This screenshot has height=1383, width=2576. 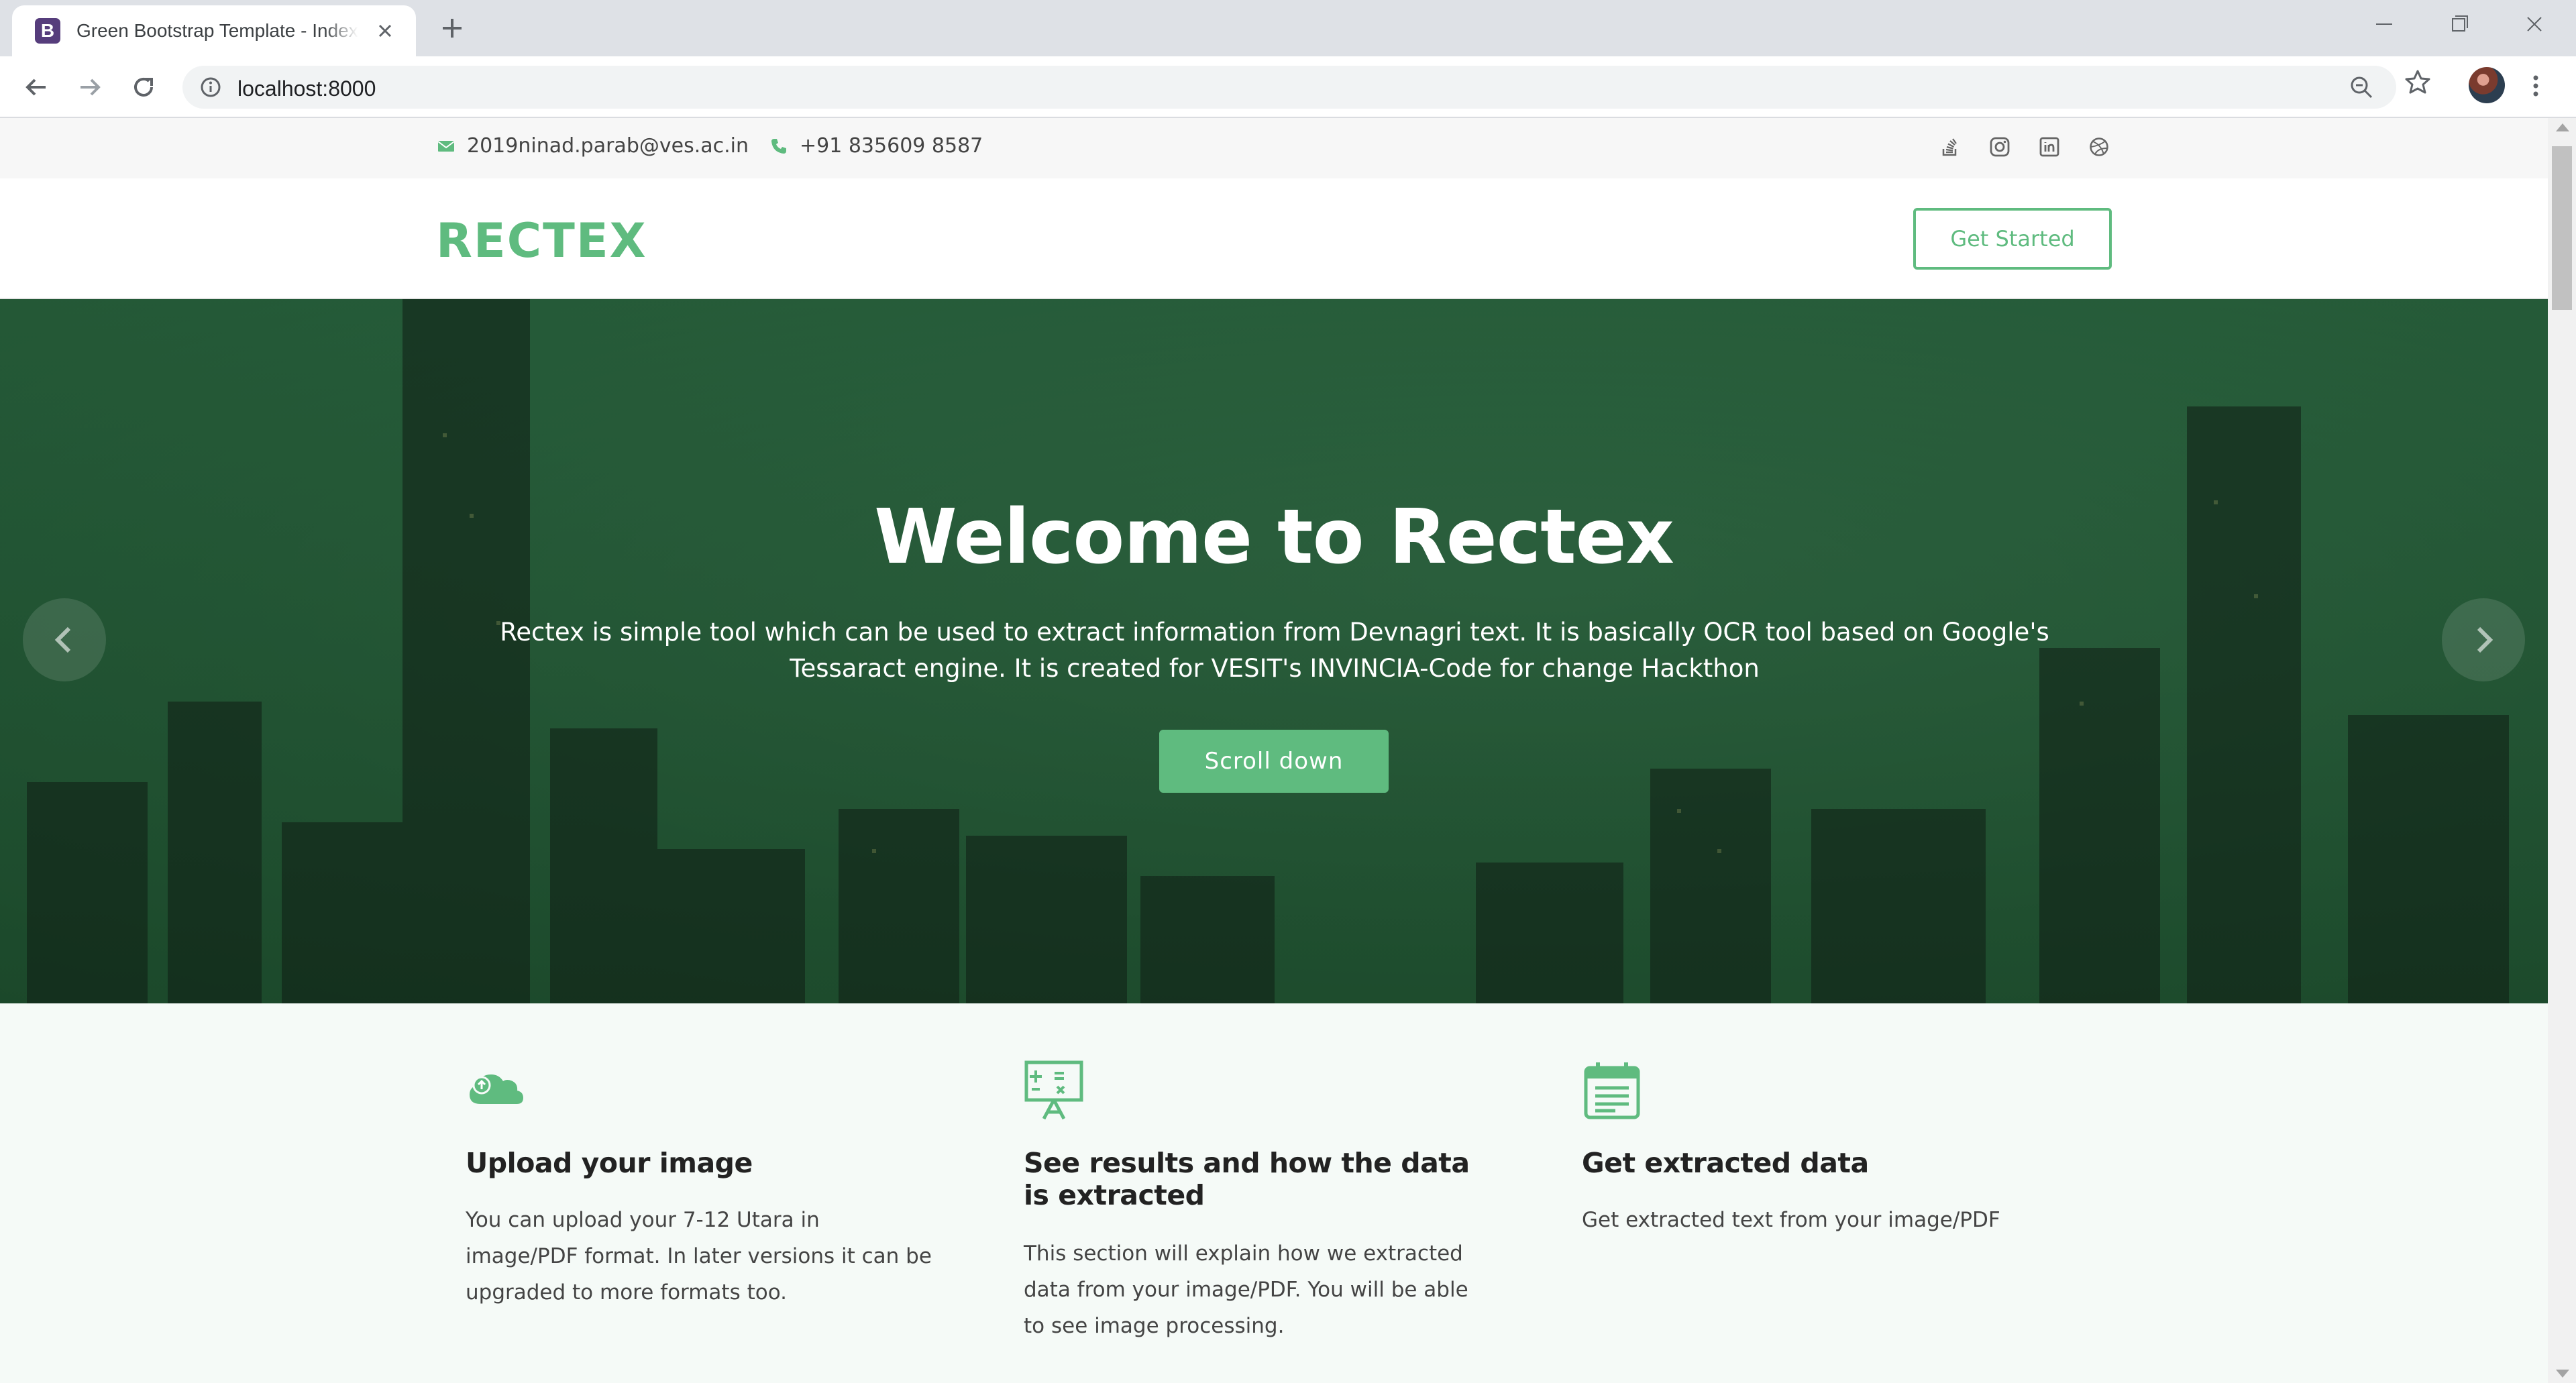 I want to click on browser-tab: B Green Bootstrap Template - Index, so click(x=214, y=30).